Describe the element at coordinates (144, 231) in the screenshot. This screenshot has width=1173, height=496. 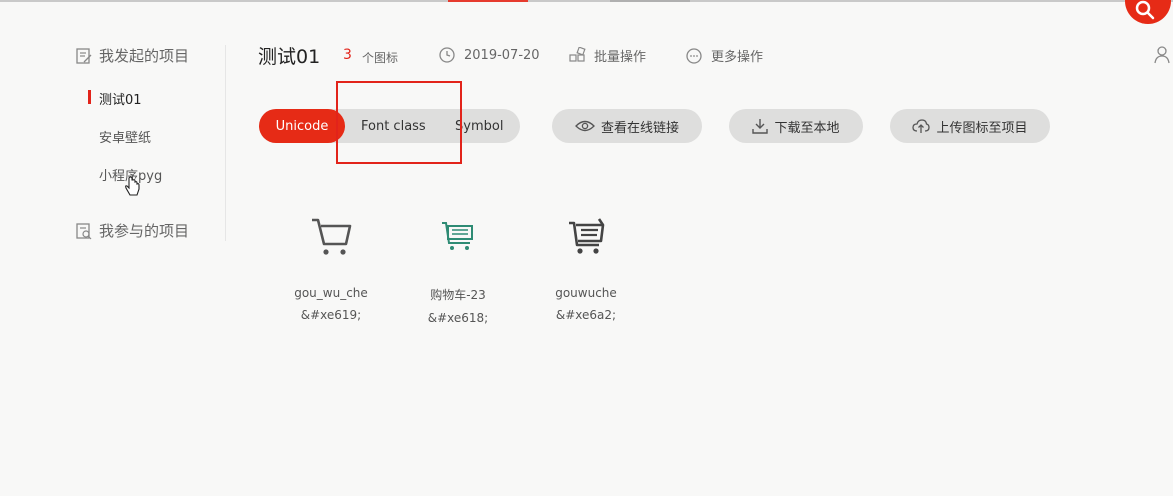
I see `joined-projects-label: 我参与的项目` at that location.